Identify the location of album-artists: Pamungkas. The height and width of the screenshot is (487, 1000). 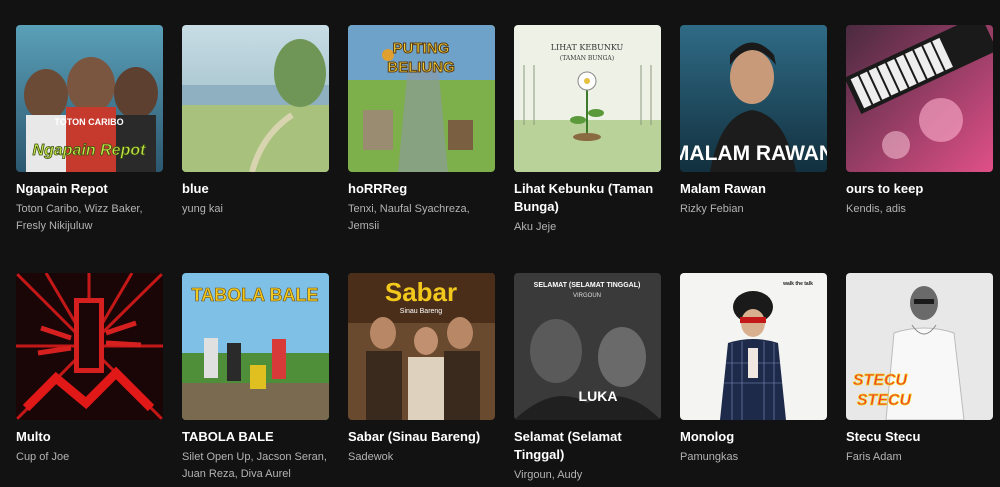
(755, 457).